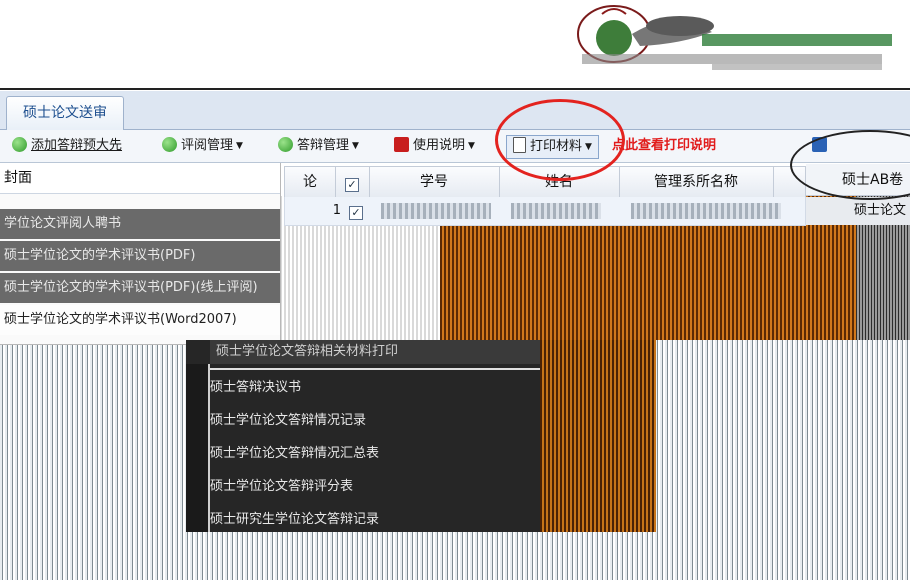  I want to click on print-hint-link: 点此查看打印说明, so click(664, 146).